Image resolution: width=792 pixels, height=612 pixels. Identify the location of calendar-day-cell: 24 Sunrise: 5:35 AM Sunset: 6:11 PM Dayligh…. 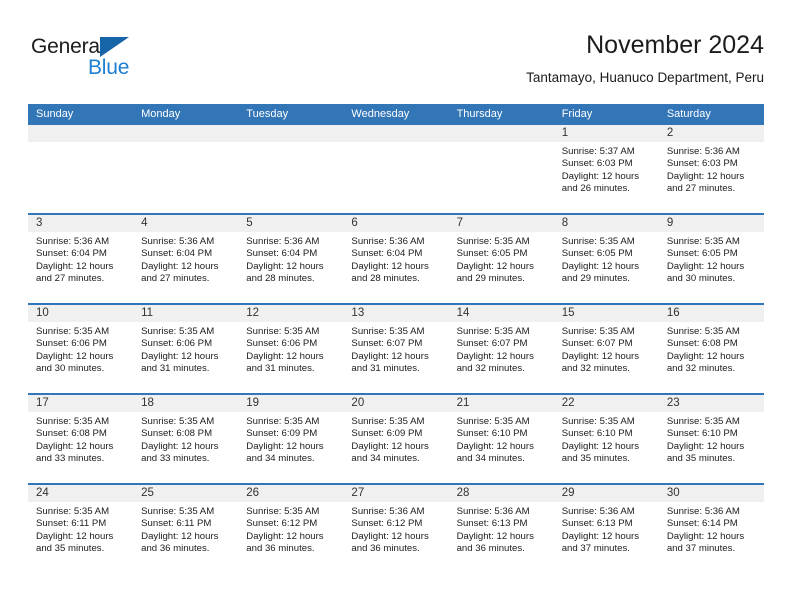
(81, 529).